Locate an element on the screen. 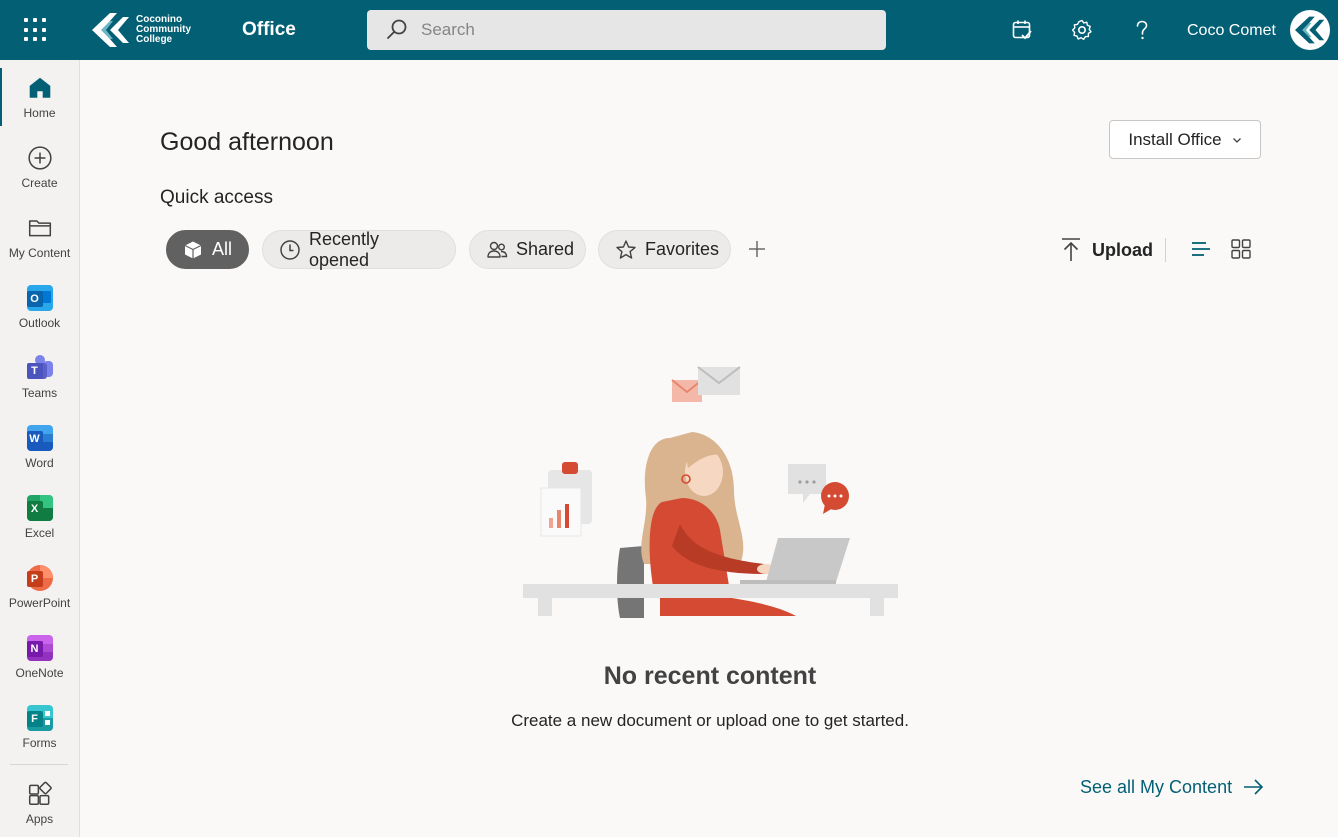 The height and width of the screenshot is (837, 1338). rail-item-apps: Apps is located at coordinates (39, 803).